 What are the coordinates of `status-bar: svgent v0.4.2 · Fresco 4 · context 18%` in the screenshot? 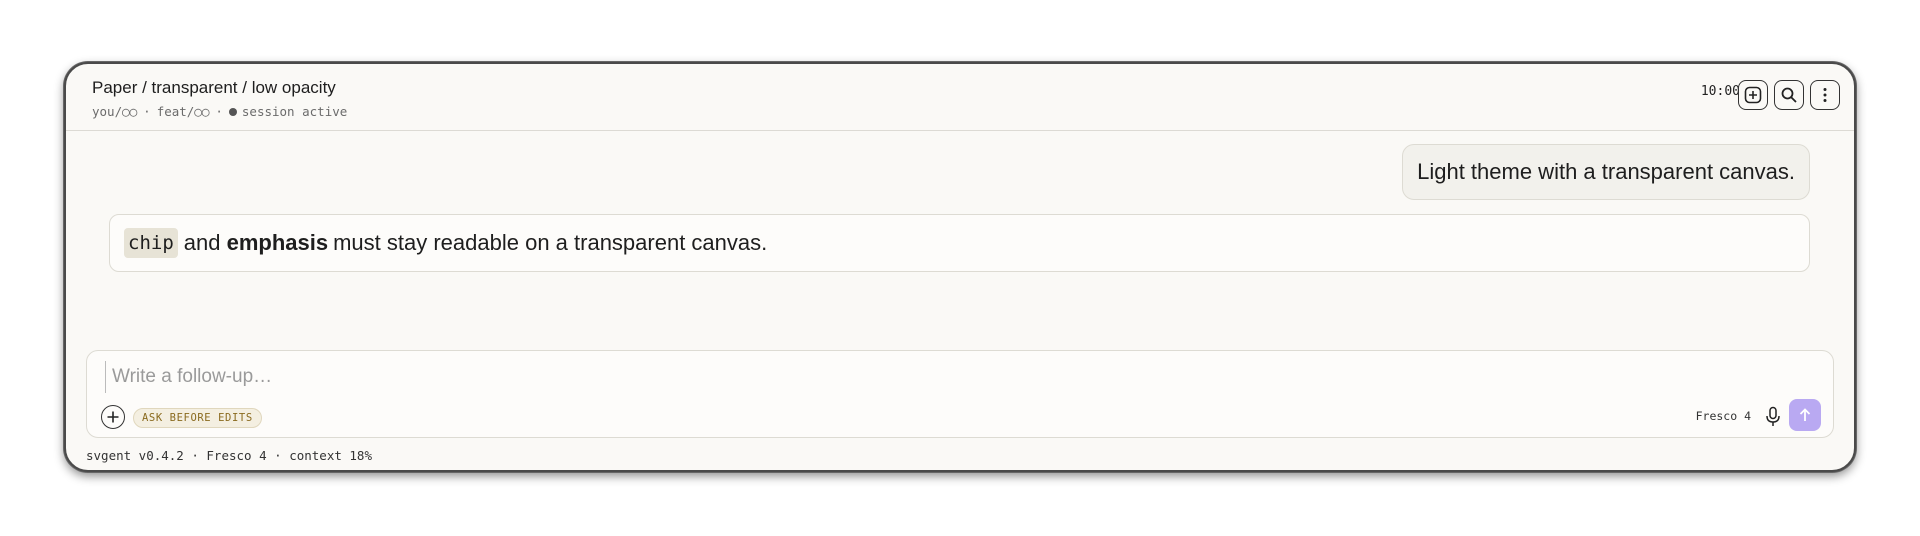 It's located at (229, 455).